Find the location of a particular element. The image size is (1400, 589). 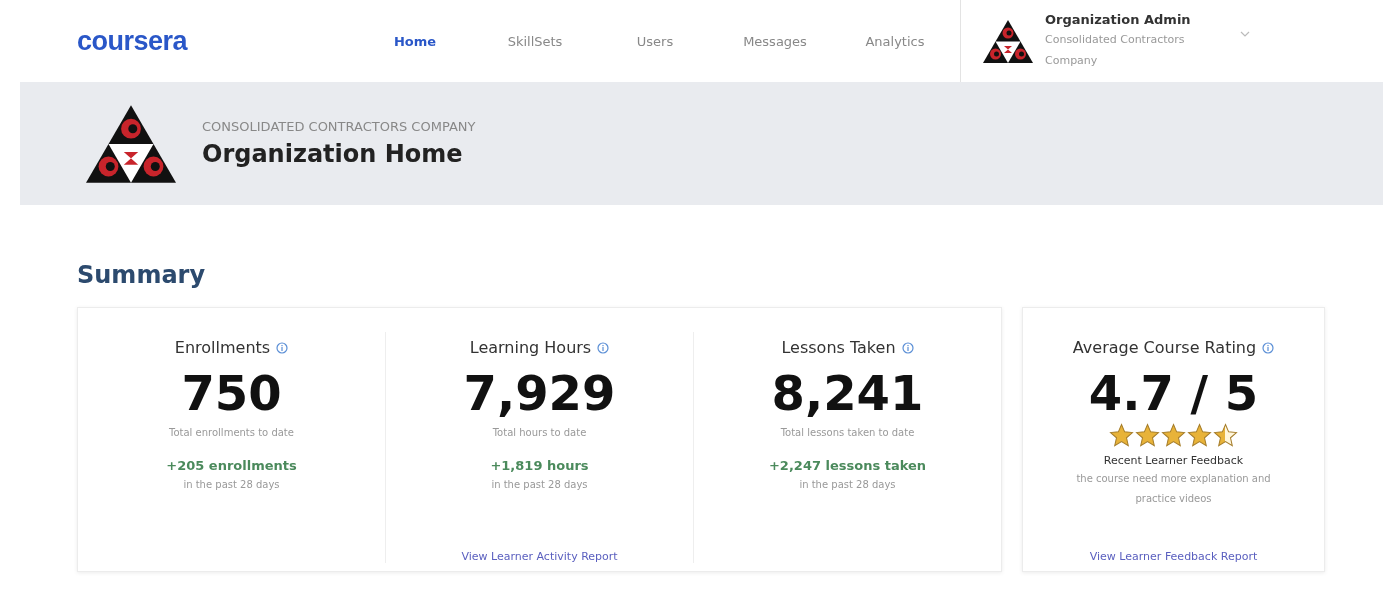

metric-label: Average Course Rating is located at coordinates (1164, 347).